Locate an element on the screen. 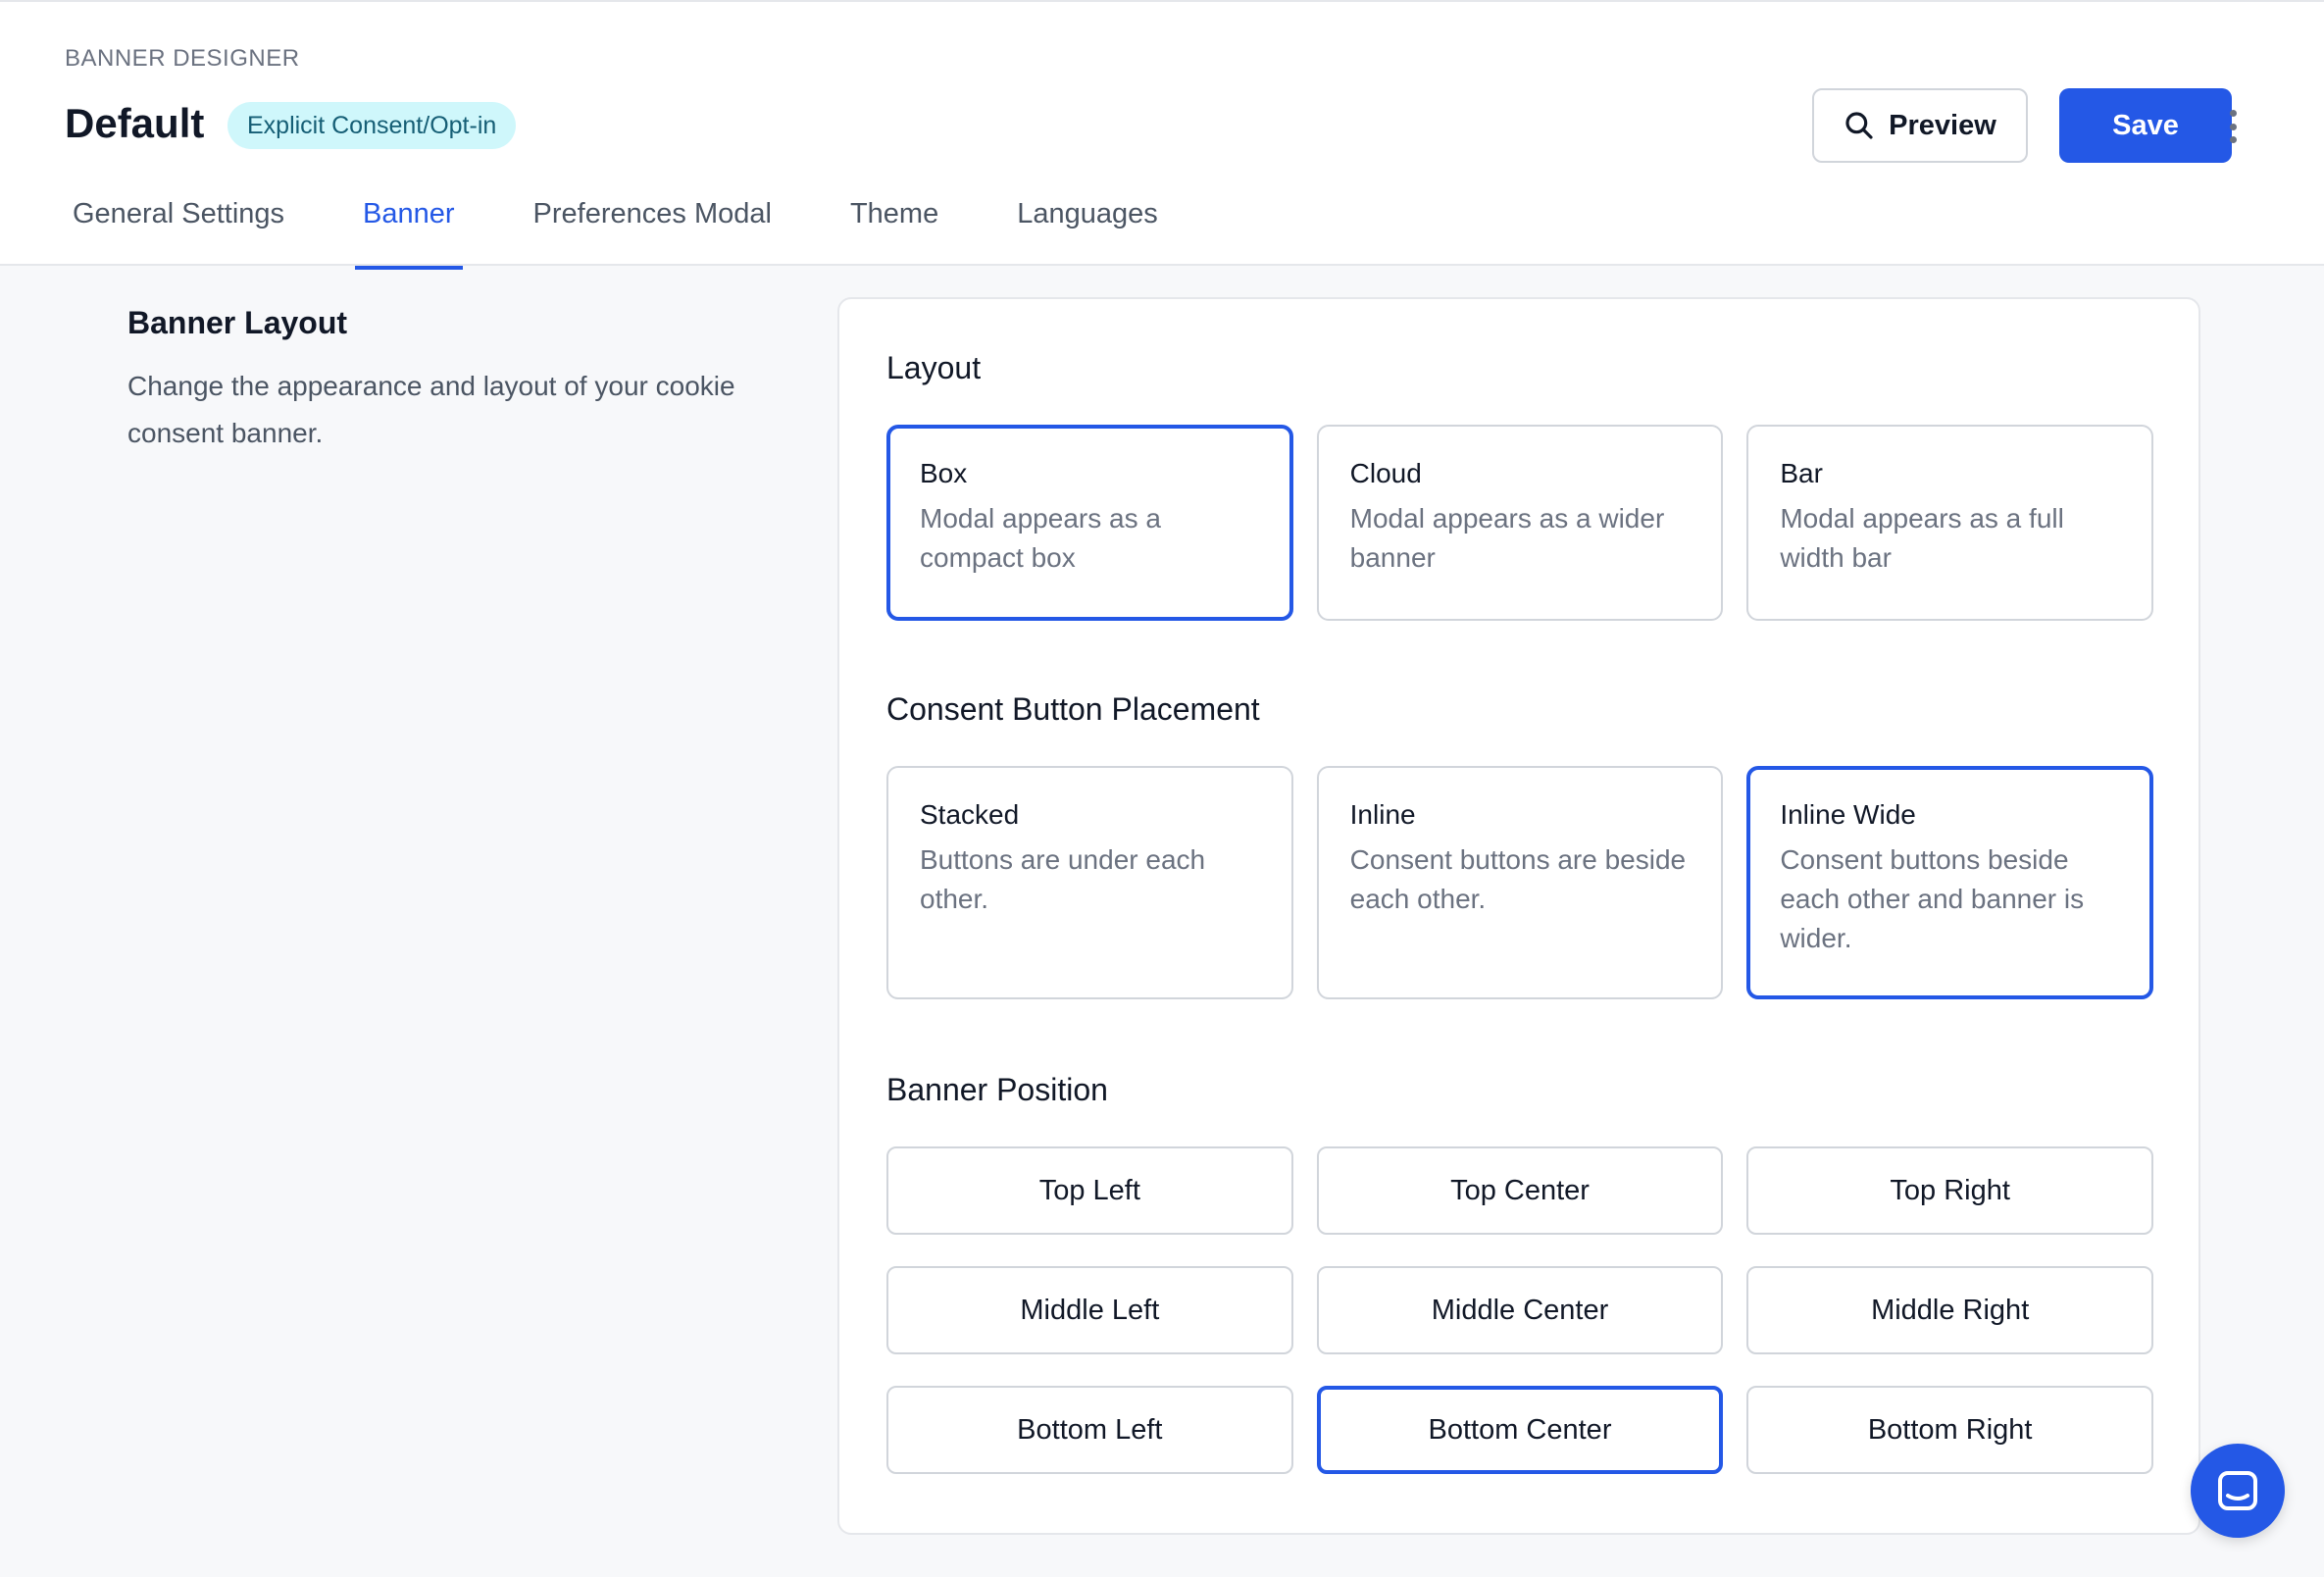 The image size is (2324, 1577). layout-option-title: Box is located at coordinates (944, 473).